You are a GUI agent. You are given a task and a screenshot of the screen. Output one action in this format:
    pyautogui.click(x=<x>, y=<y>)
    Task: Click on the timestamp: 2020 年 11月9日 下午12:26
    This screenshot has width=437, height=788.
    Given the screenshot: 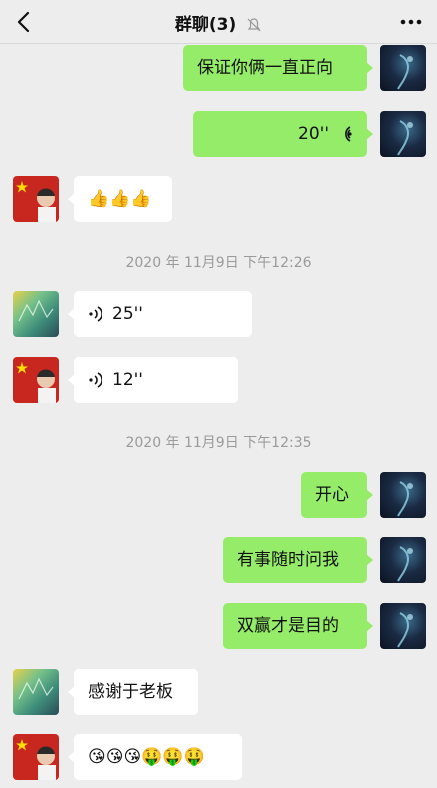 What is the action you would take?
    pyautogui.click(x=218, y=263)
    